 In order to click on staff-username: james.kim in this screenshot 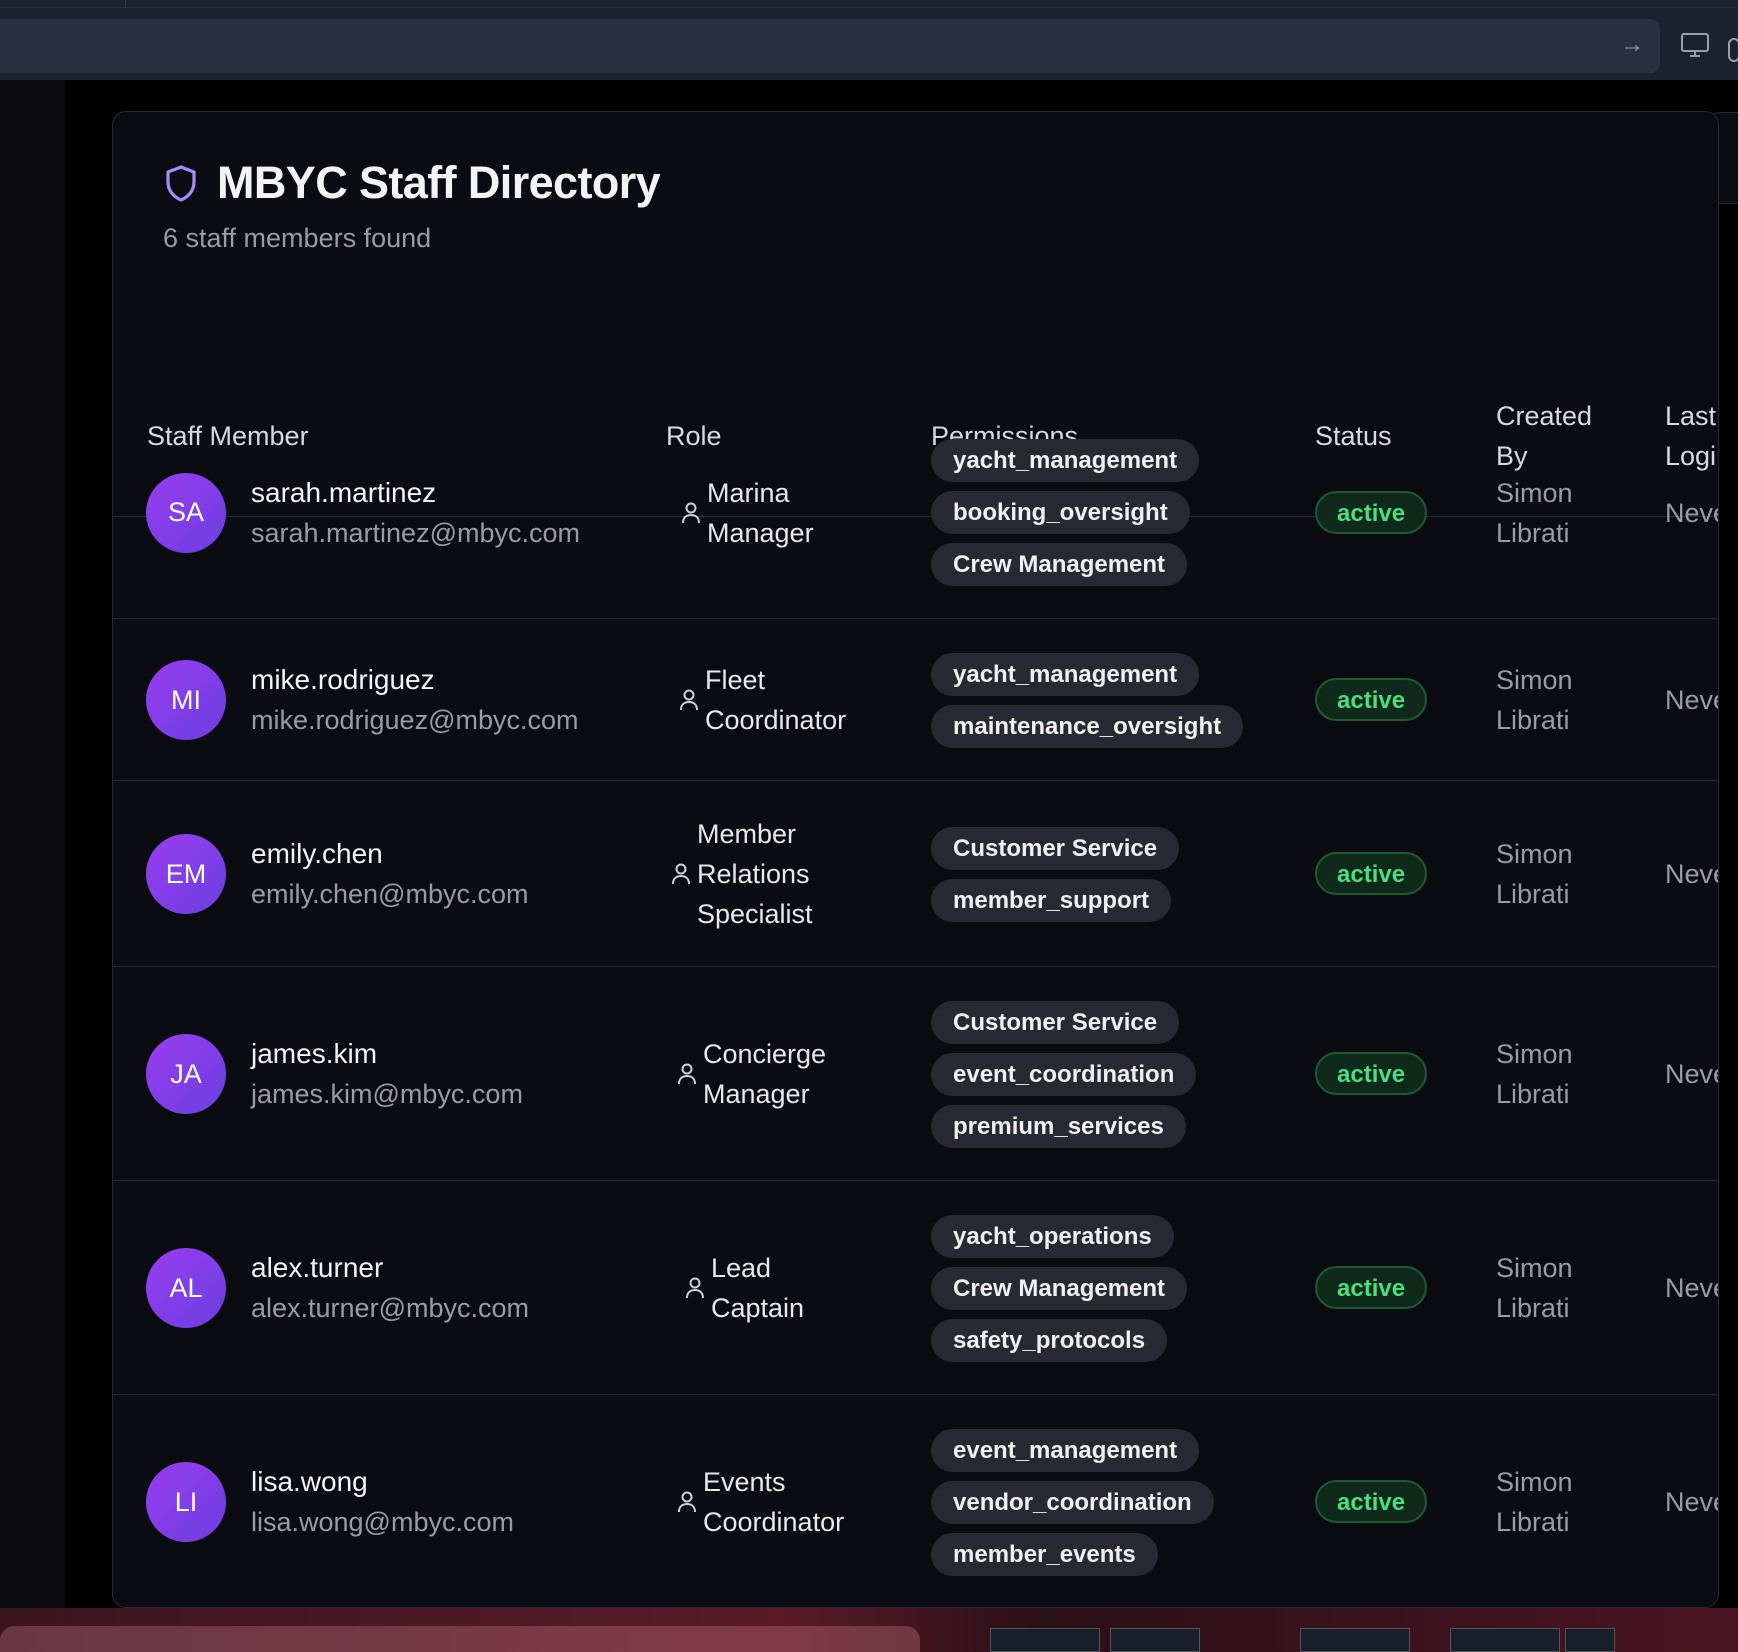, I will do `click(387, 1054)`.